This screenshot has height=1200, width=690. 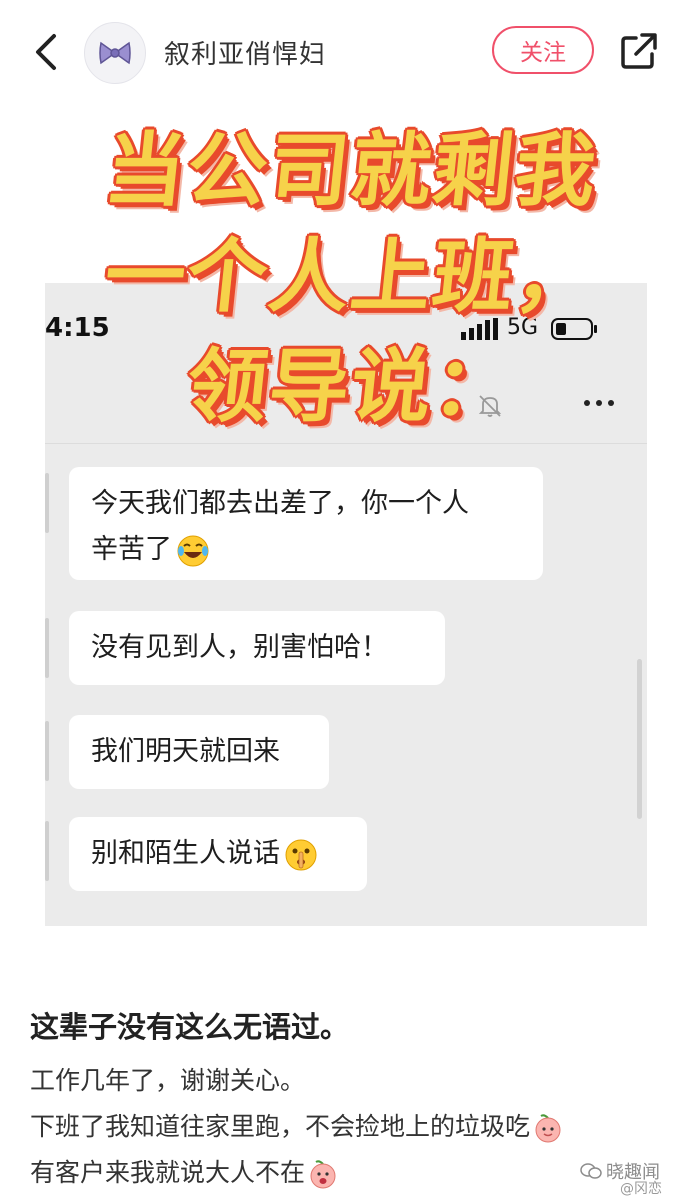 I want to click on tears-of-joy-emoji-icon, so click(x=193, y=550).